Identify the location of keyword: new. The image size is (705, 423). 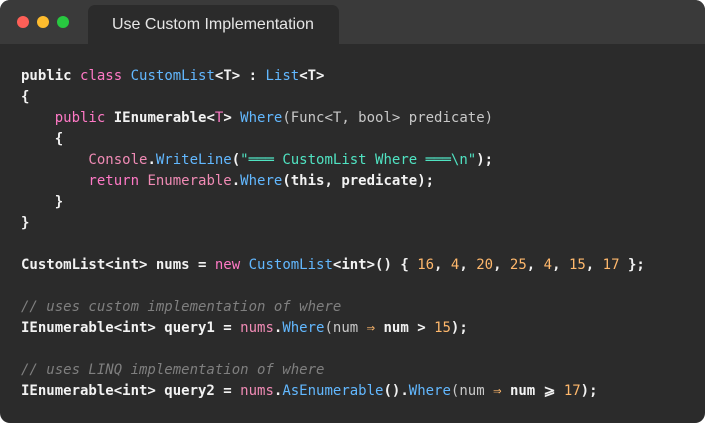
(227, 265).